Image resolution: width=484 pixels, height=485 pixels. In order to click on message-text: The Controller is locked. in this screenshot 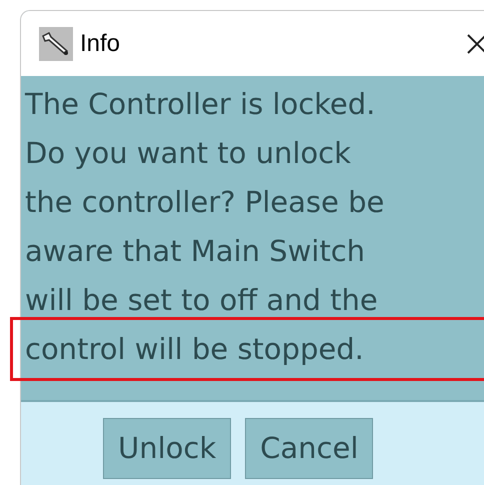, I will do `click(200, 104)`.